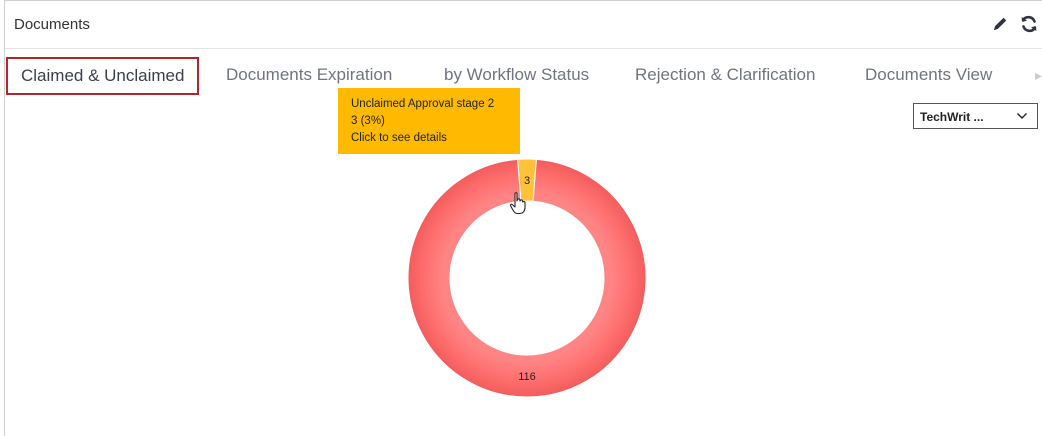  Describe the element at coordinates (423, 104) in the screenshot. I see `tooltip-series-label: Unclaimed Approval stage 2` at that location.